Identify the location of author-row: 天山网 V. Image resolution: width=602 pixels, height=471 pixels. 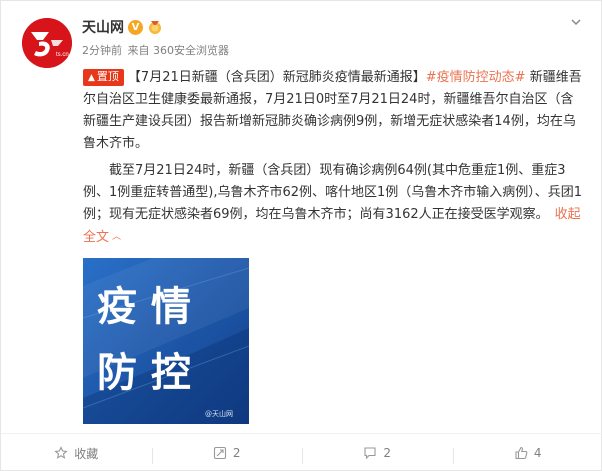
(122, 27).